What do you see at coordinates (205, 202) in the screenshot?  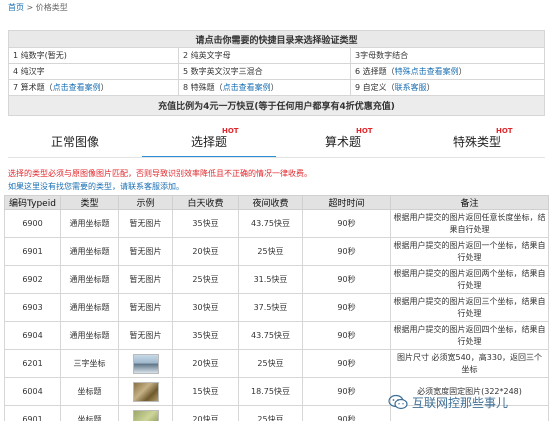 I see `col-day-price: 白天收费` at bounding box center [205, 202].